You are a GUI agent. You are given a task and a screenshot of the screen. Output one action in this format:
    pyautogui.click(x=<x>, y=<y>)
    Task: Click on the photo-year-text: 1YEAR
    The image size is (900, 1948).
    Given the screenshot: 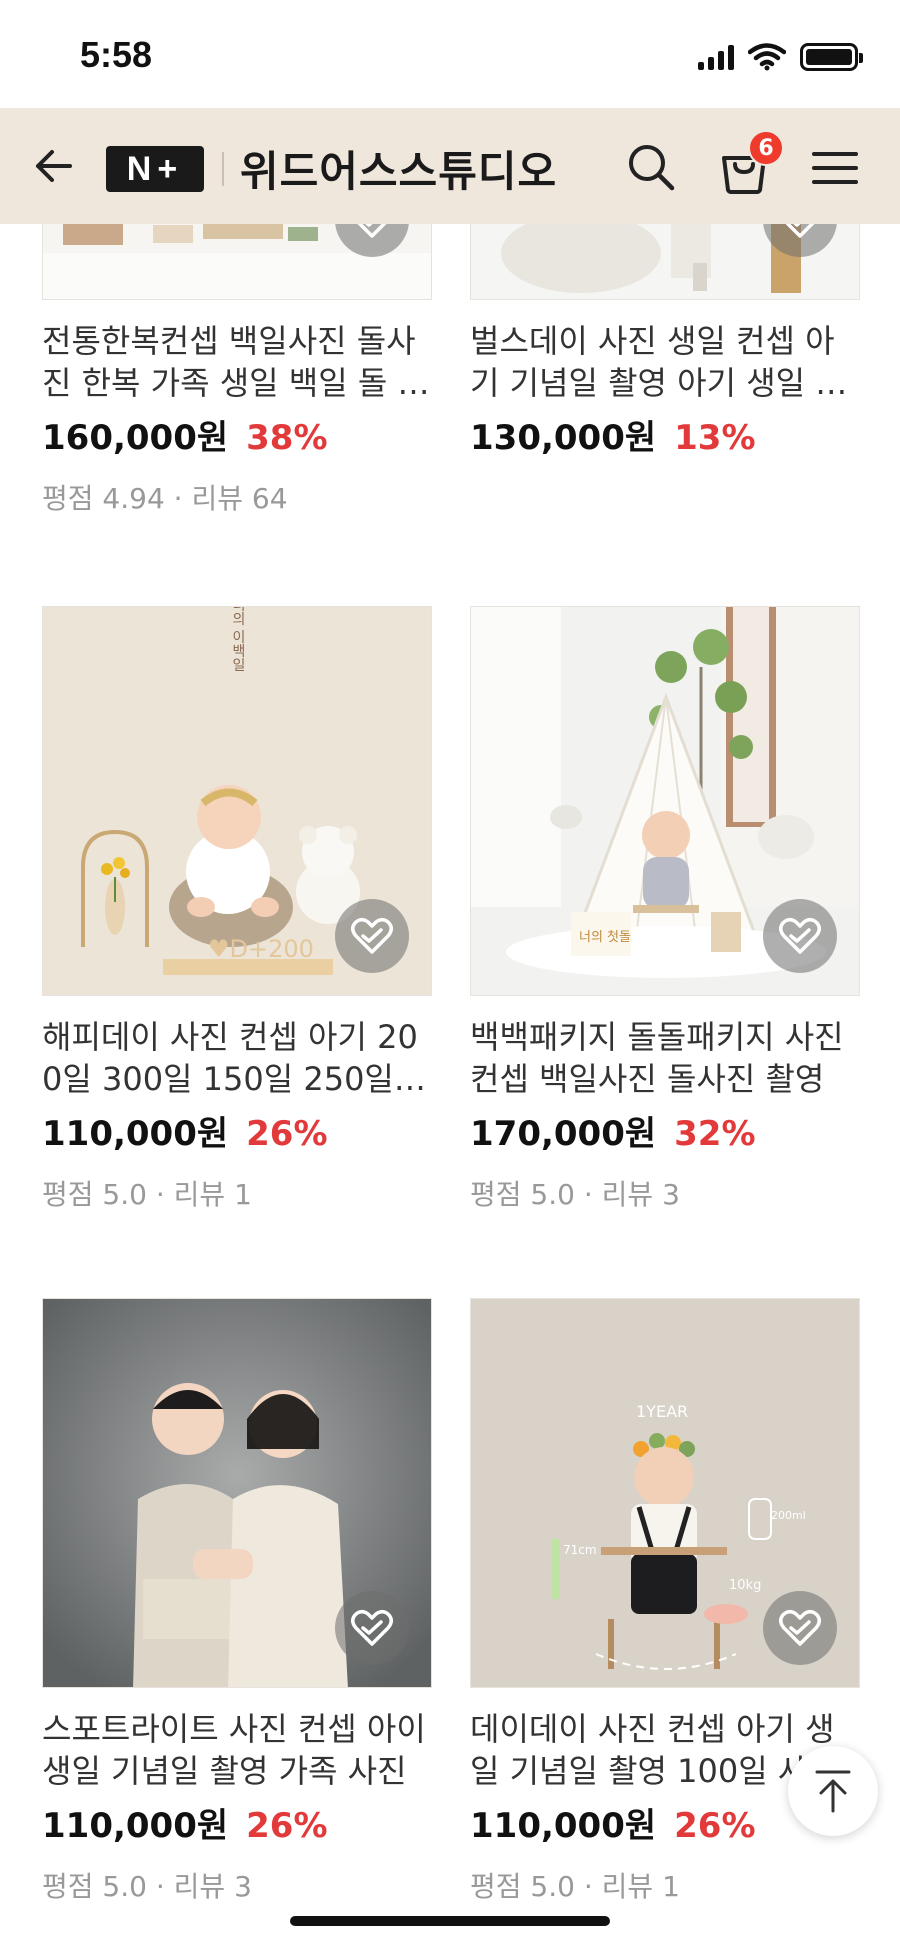 What is the action you would take?
    pyautogui.click(x=662, y=1411)
    